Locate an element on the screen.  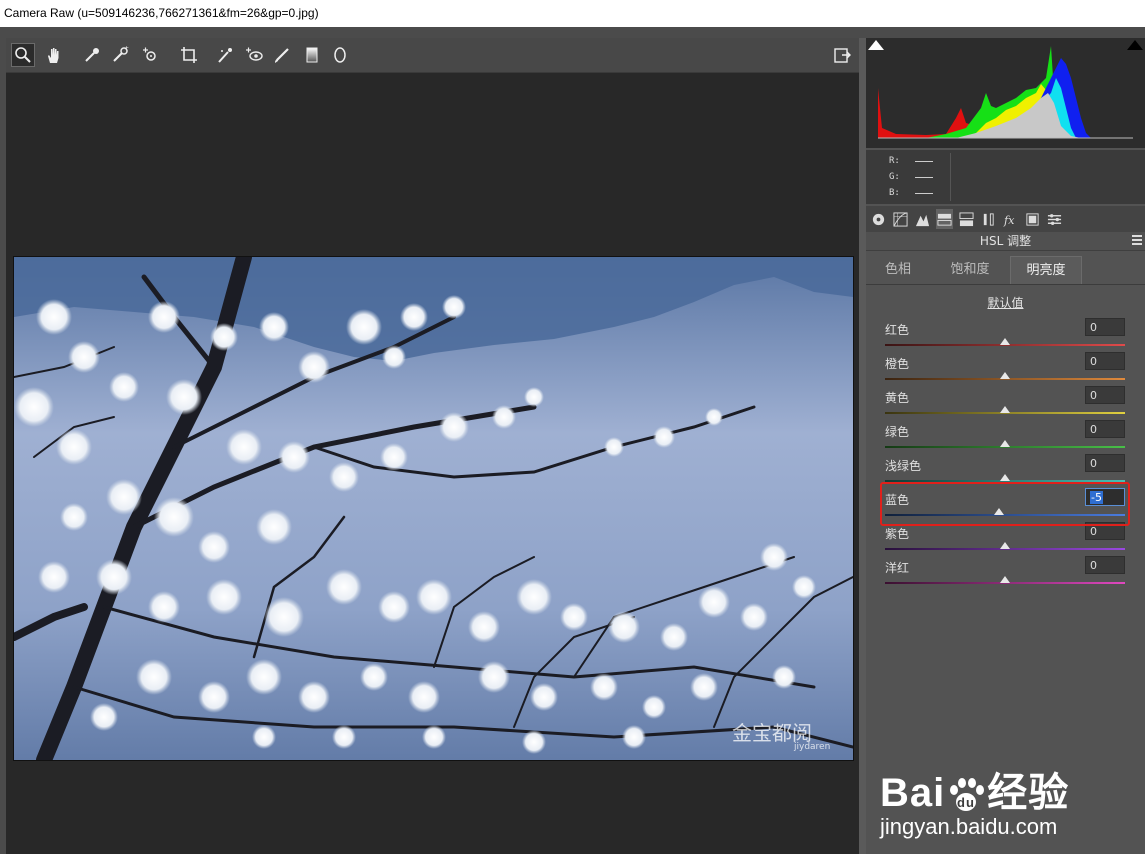
hsl-icon is located at coordinates (944, 219).